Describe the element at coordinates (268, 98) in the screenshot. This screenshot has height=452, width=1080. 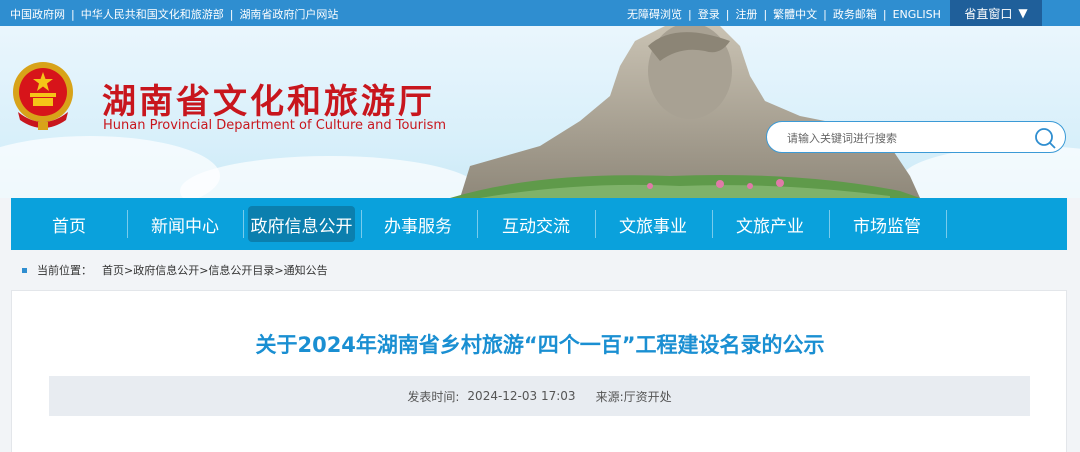
I see `site-title: 湖南省文化和旅游厅` at that location.